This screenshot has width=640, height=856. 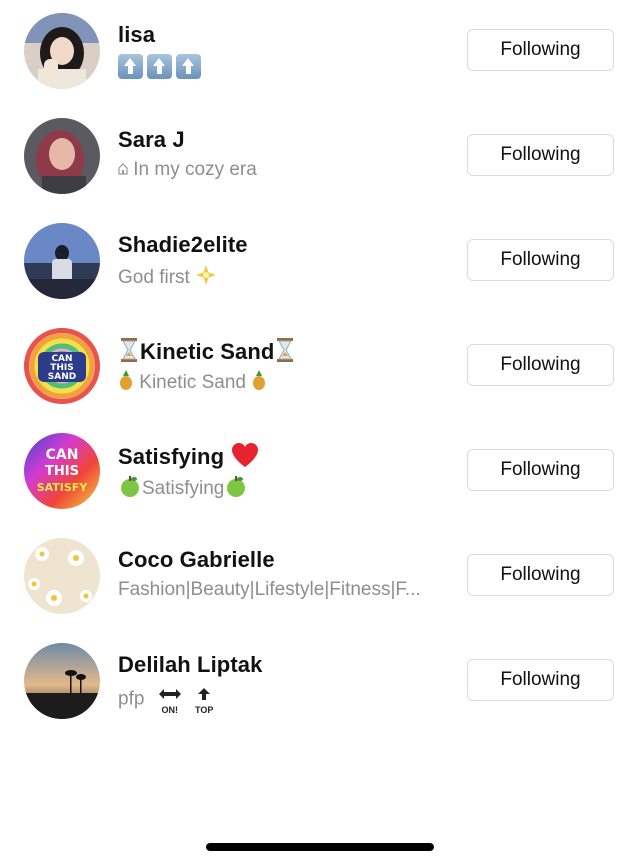 I want to click on red-heart-icon, so click(x=245, y=458).